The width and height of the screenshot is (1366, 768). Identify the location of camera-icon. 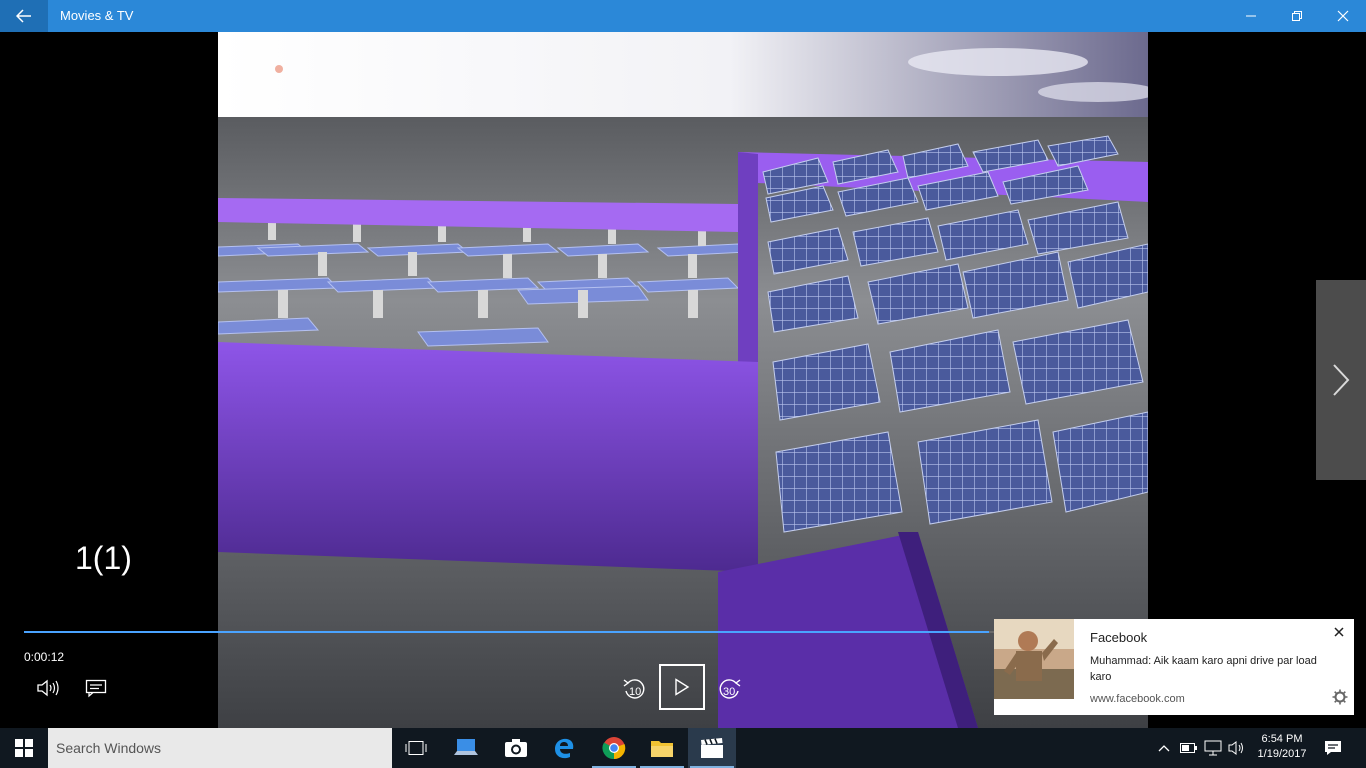
(516, 748).